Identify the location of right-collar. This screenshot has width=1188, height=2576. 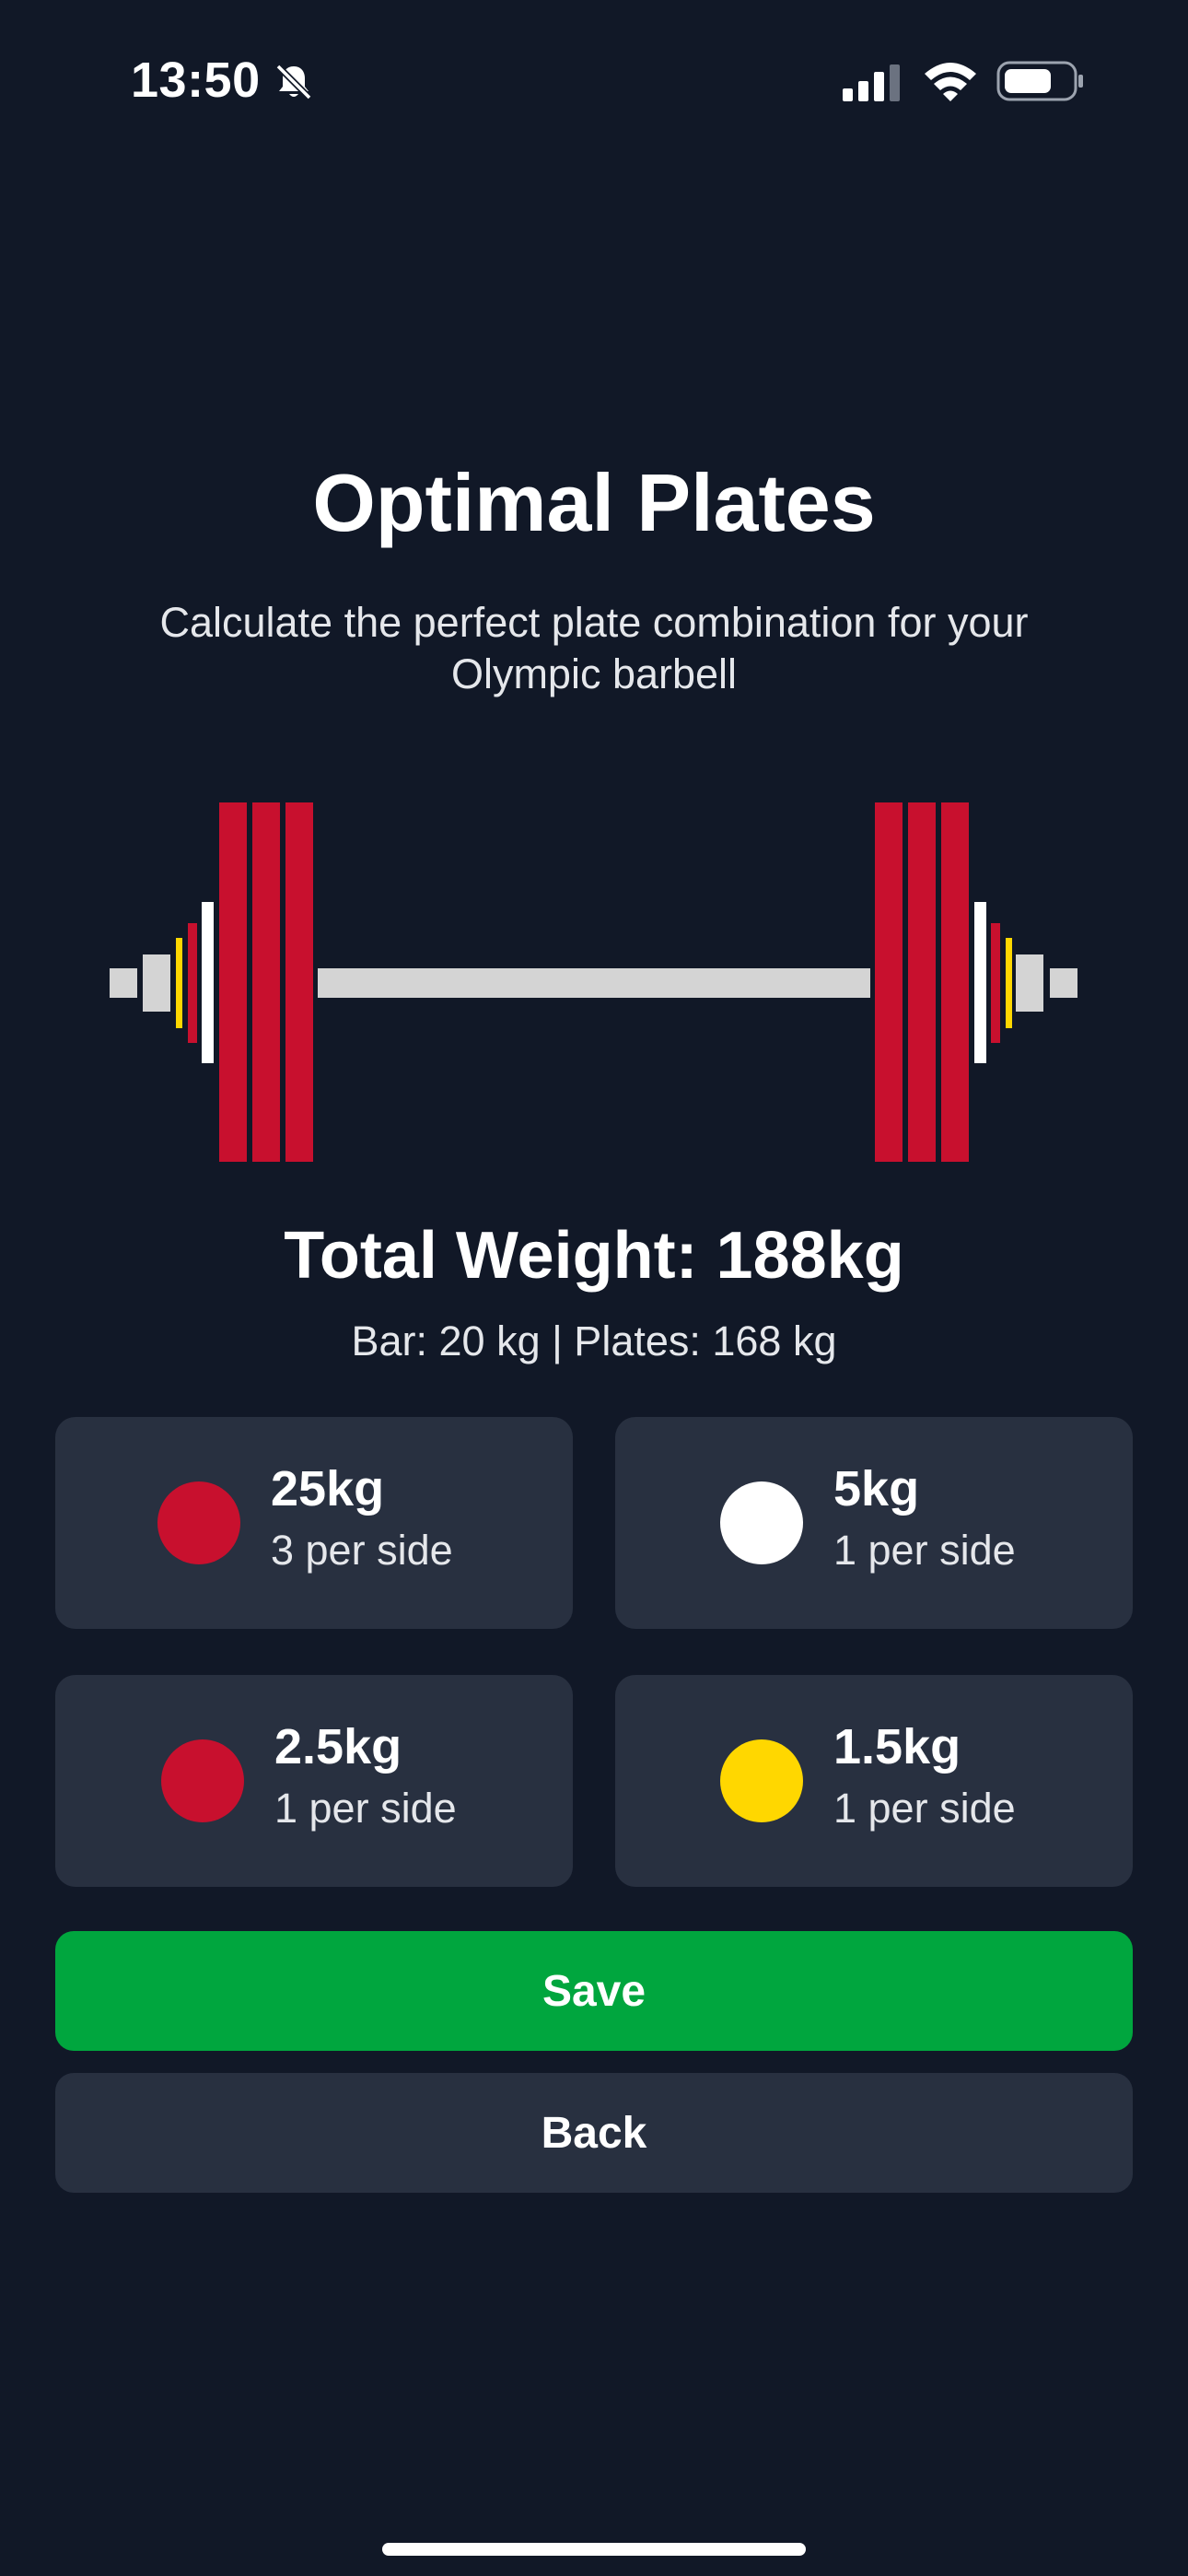
(1029, 983).